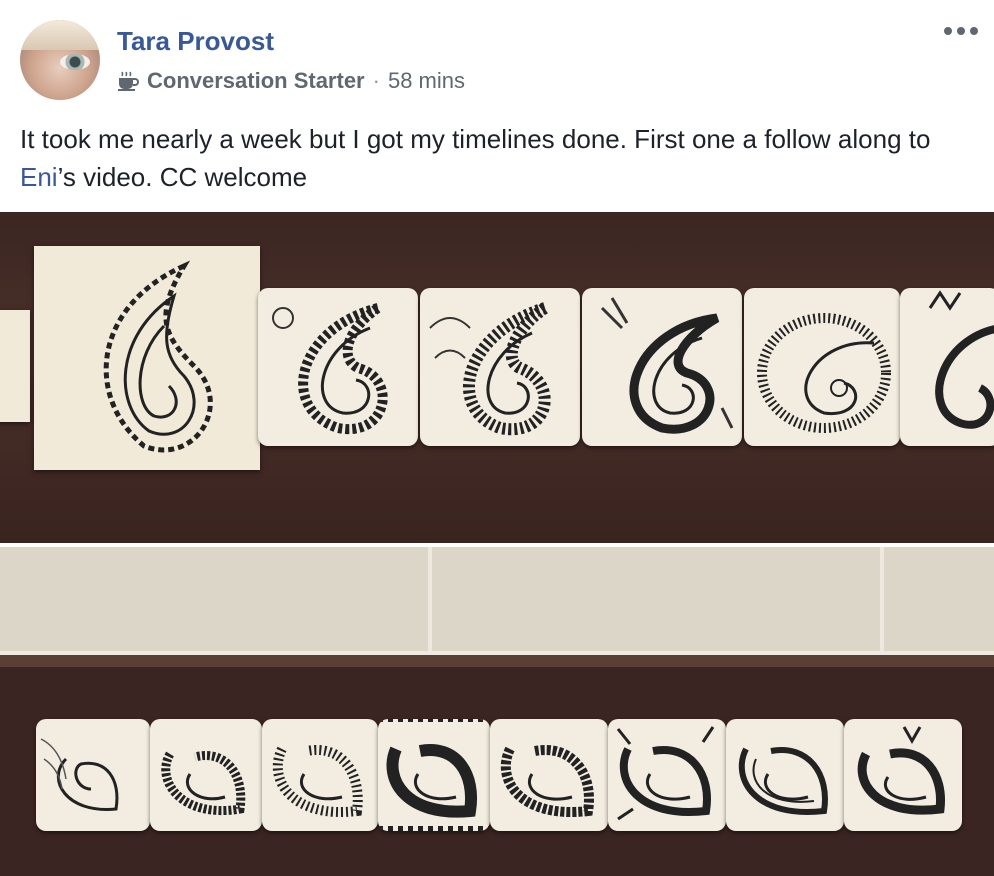 The width and height of the screenshot is (994, 876). Describe the element at coordinates (497, 661) in the screenshot. I see `counter-edge` at that location.